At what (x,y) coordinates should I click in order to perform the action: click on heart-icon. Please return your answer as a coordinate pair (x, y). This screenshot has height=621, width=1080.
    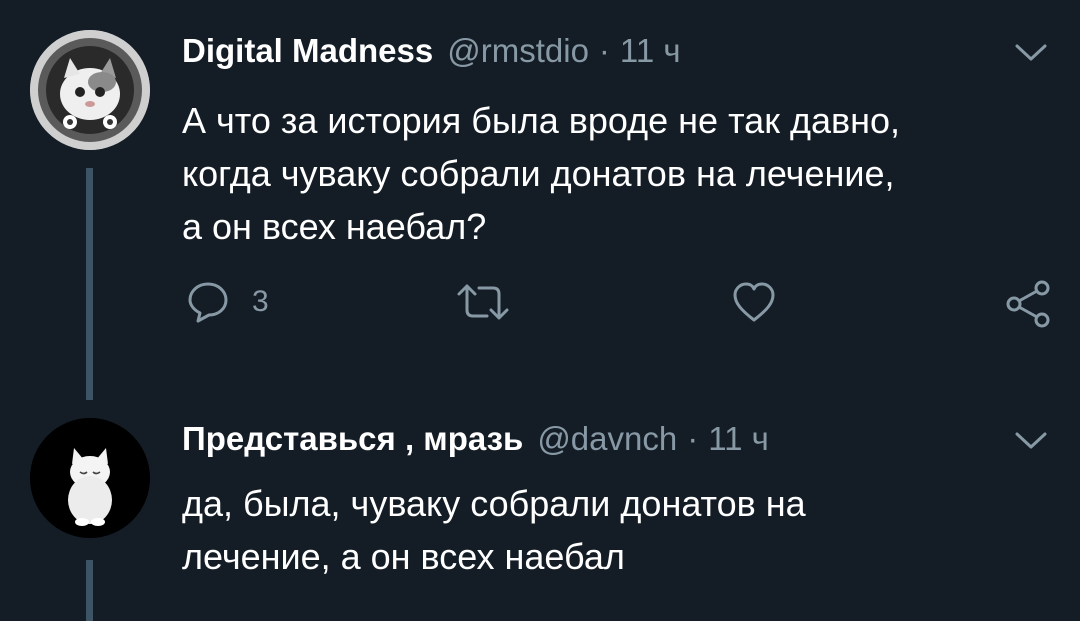
    Looking at the image, I should click on (754, 302).